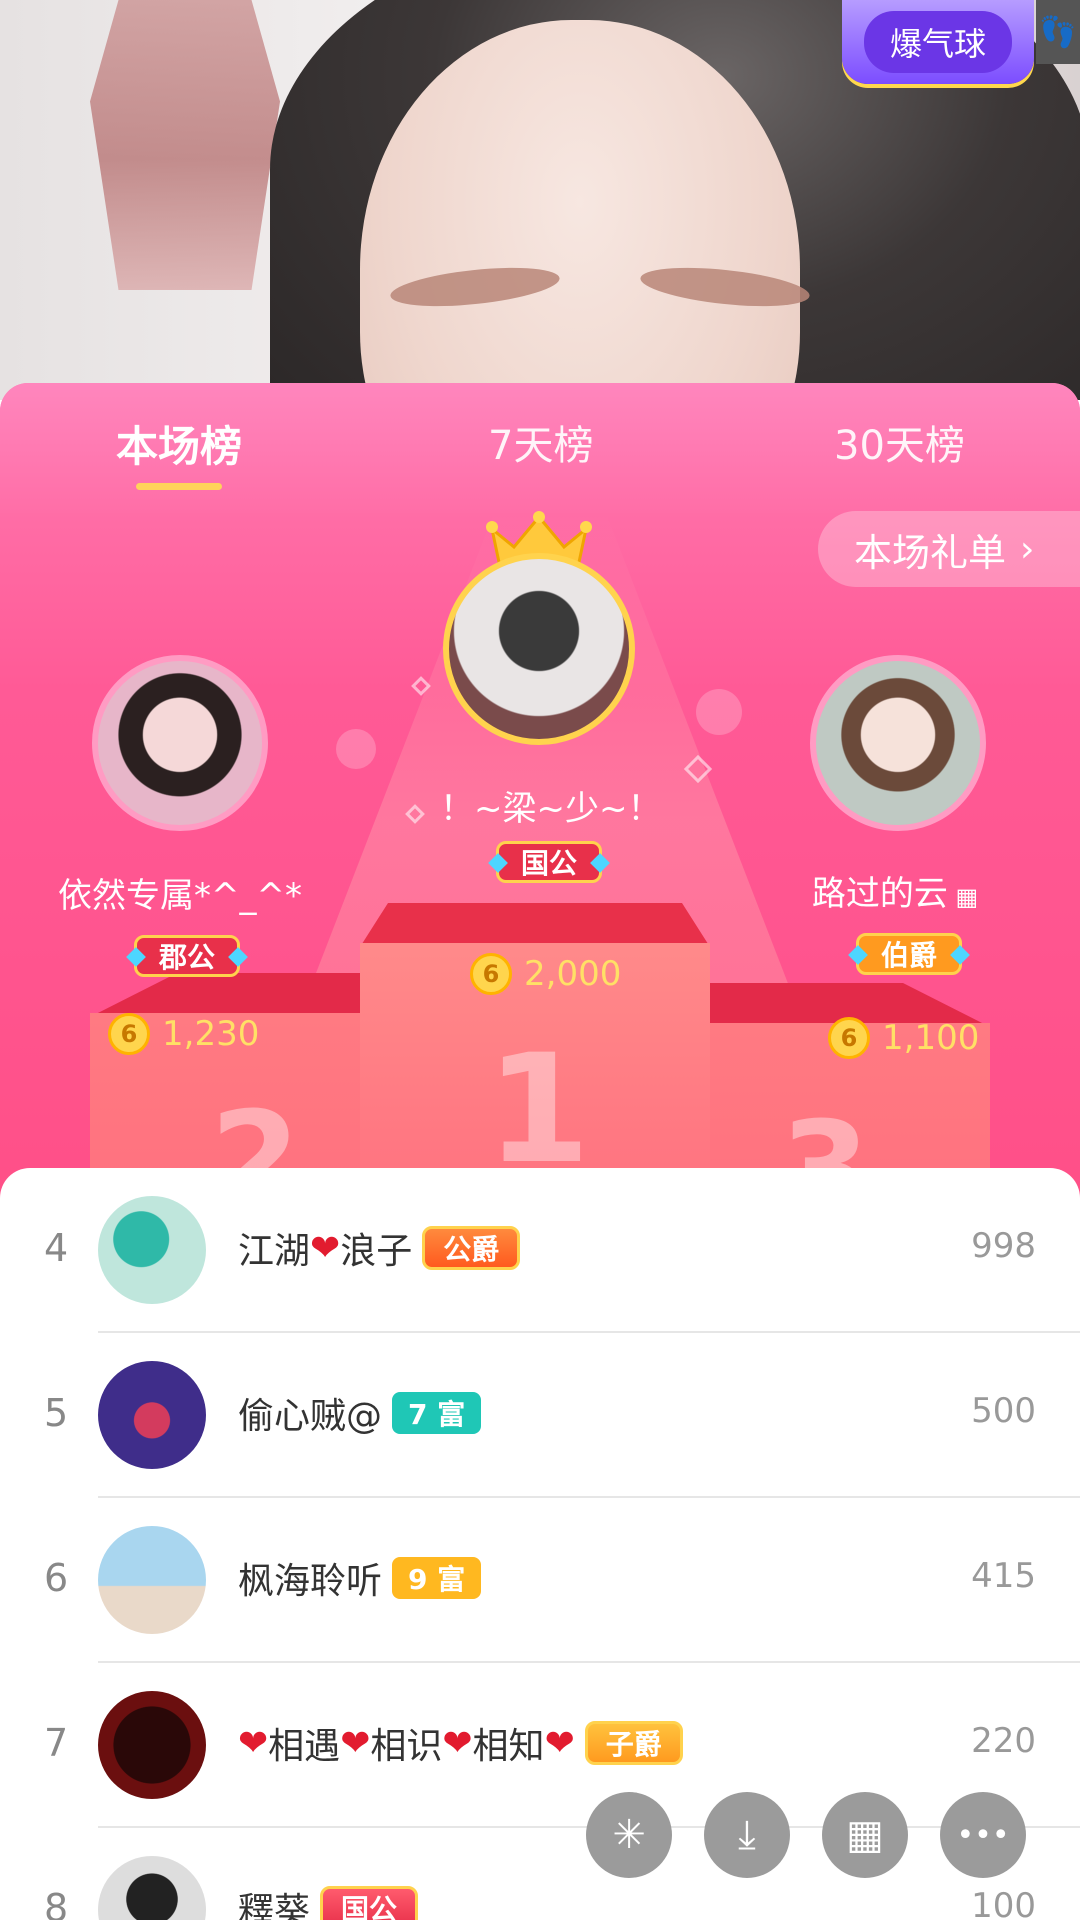  What do you see at coordinates (1027, 549) in the screenshot?
I see `chevron-right-icon: ›` at bounding box center [1027, 549].